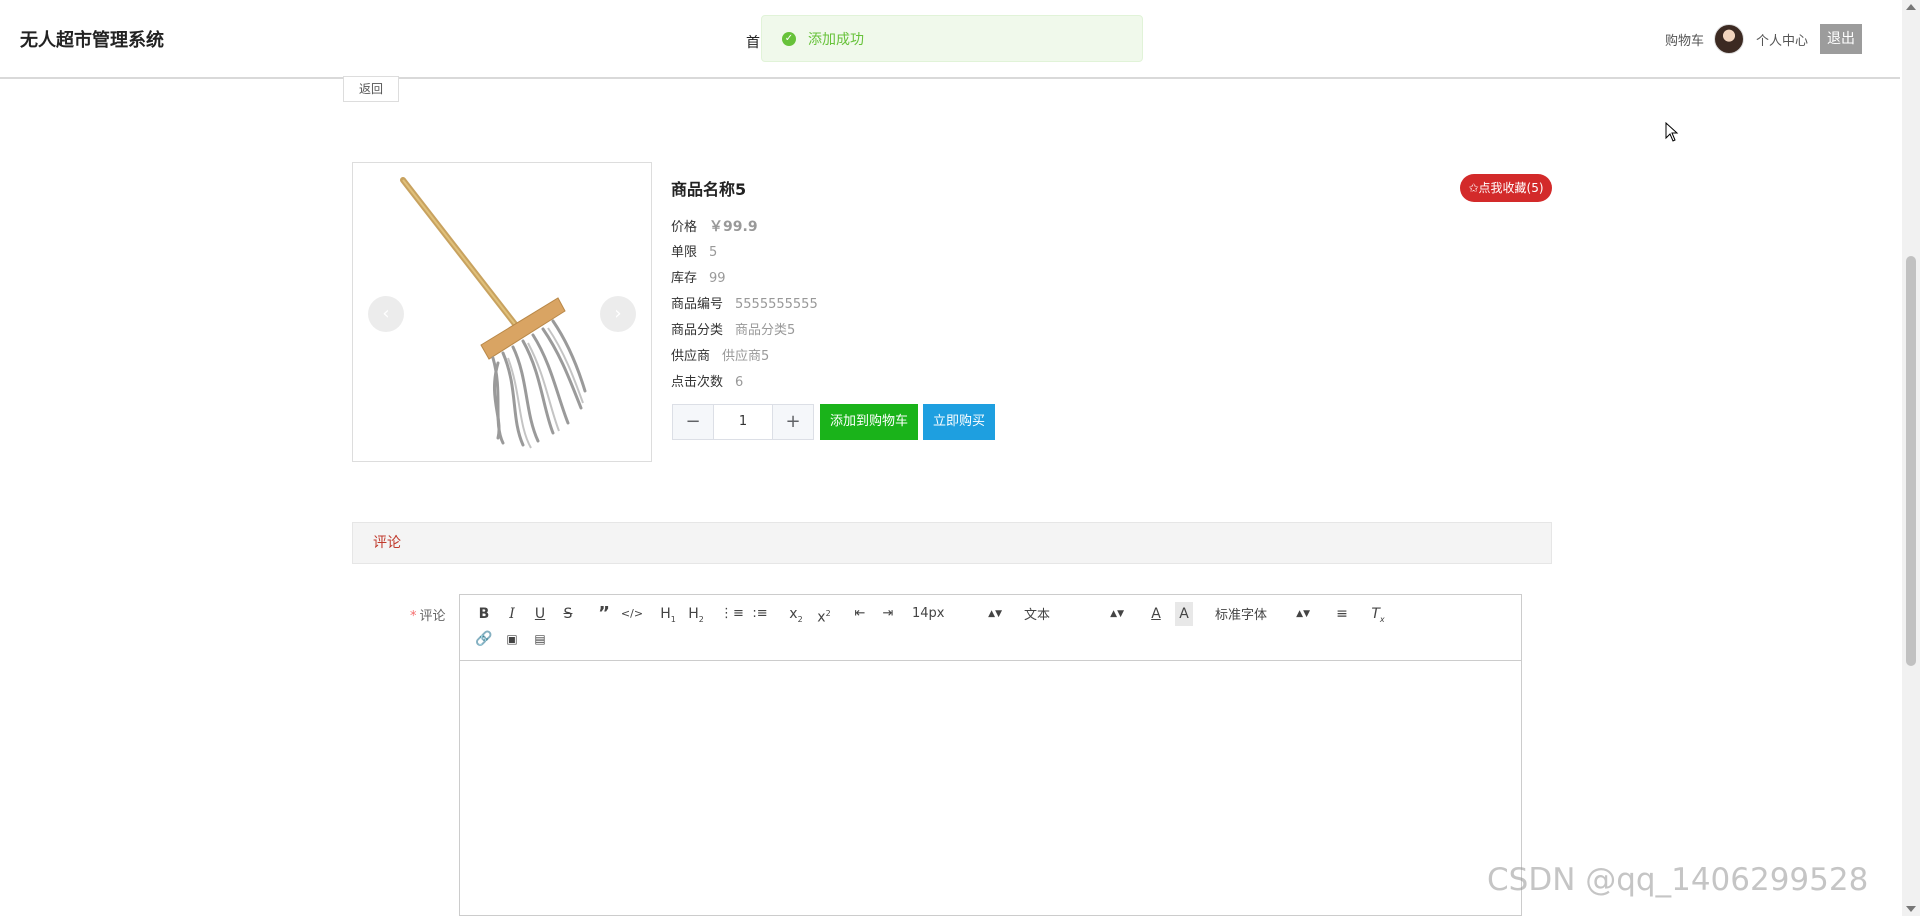 The height and width of the screenshot is (916, 1920). Describe the element at coordinates (1672, 132) in the screenshot. I see `mouse-cursor-icon` at that location.